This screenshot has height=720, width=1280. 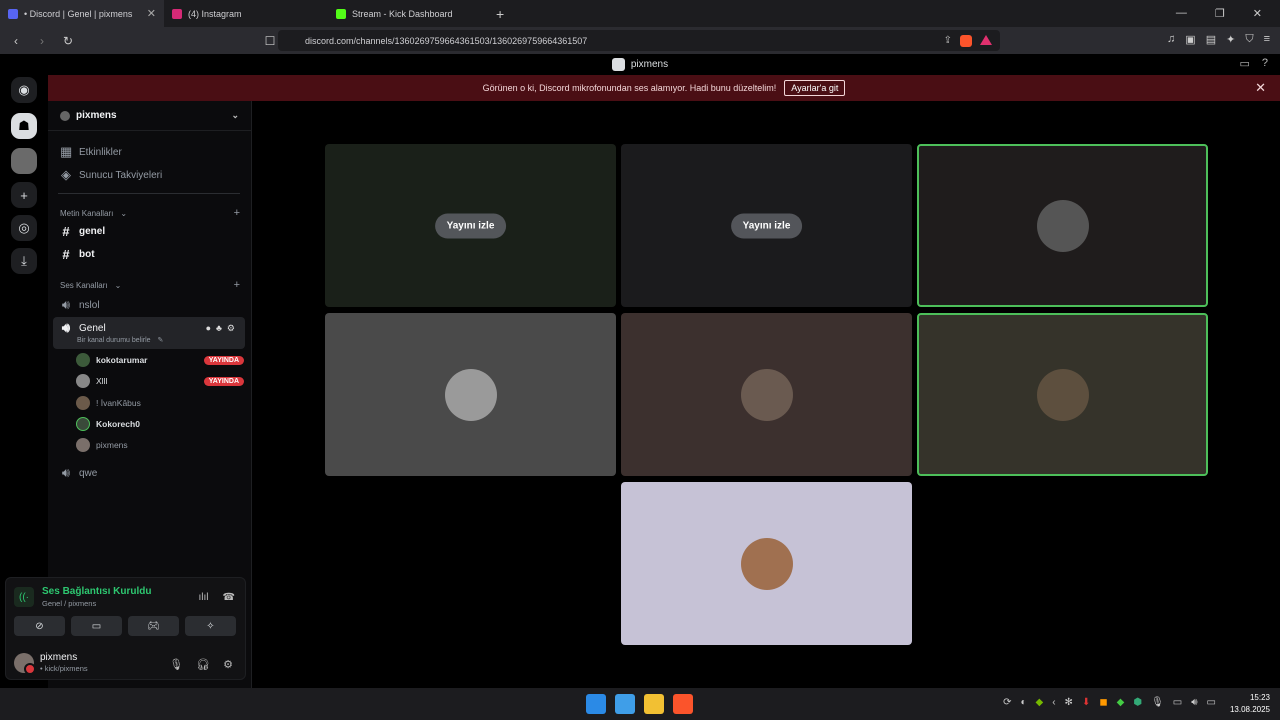 I want to click on channel-status-label: Bir kanal durumu belirle, so click(x=114, y=340).